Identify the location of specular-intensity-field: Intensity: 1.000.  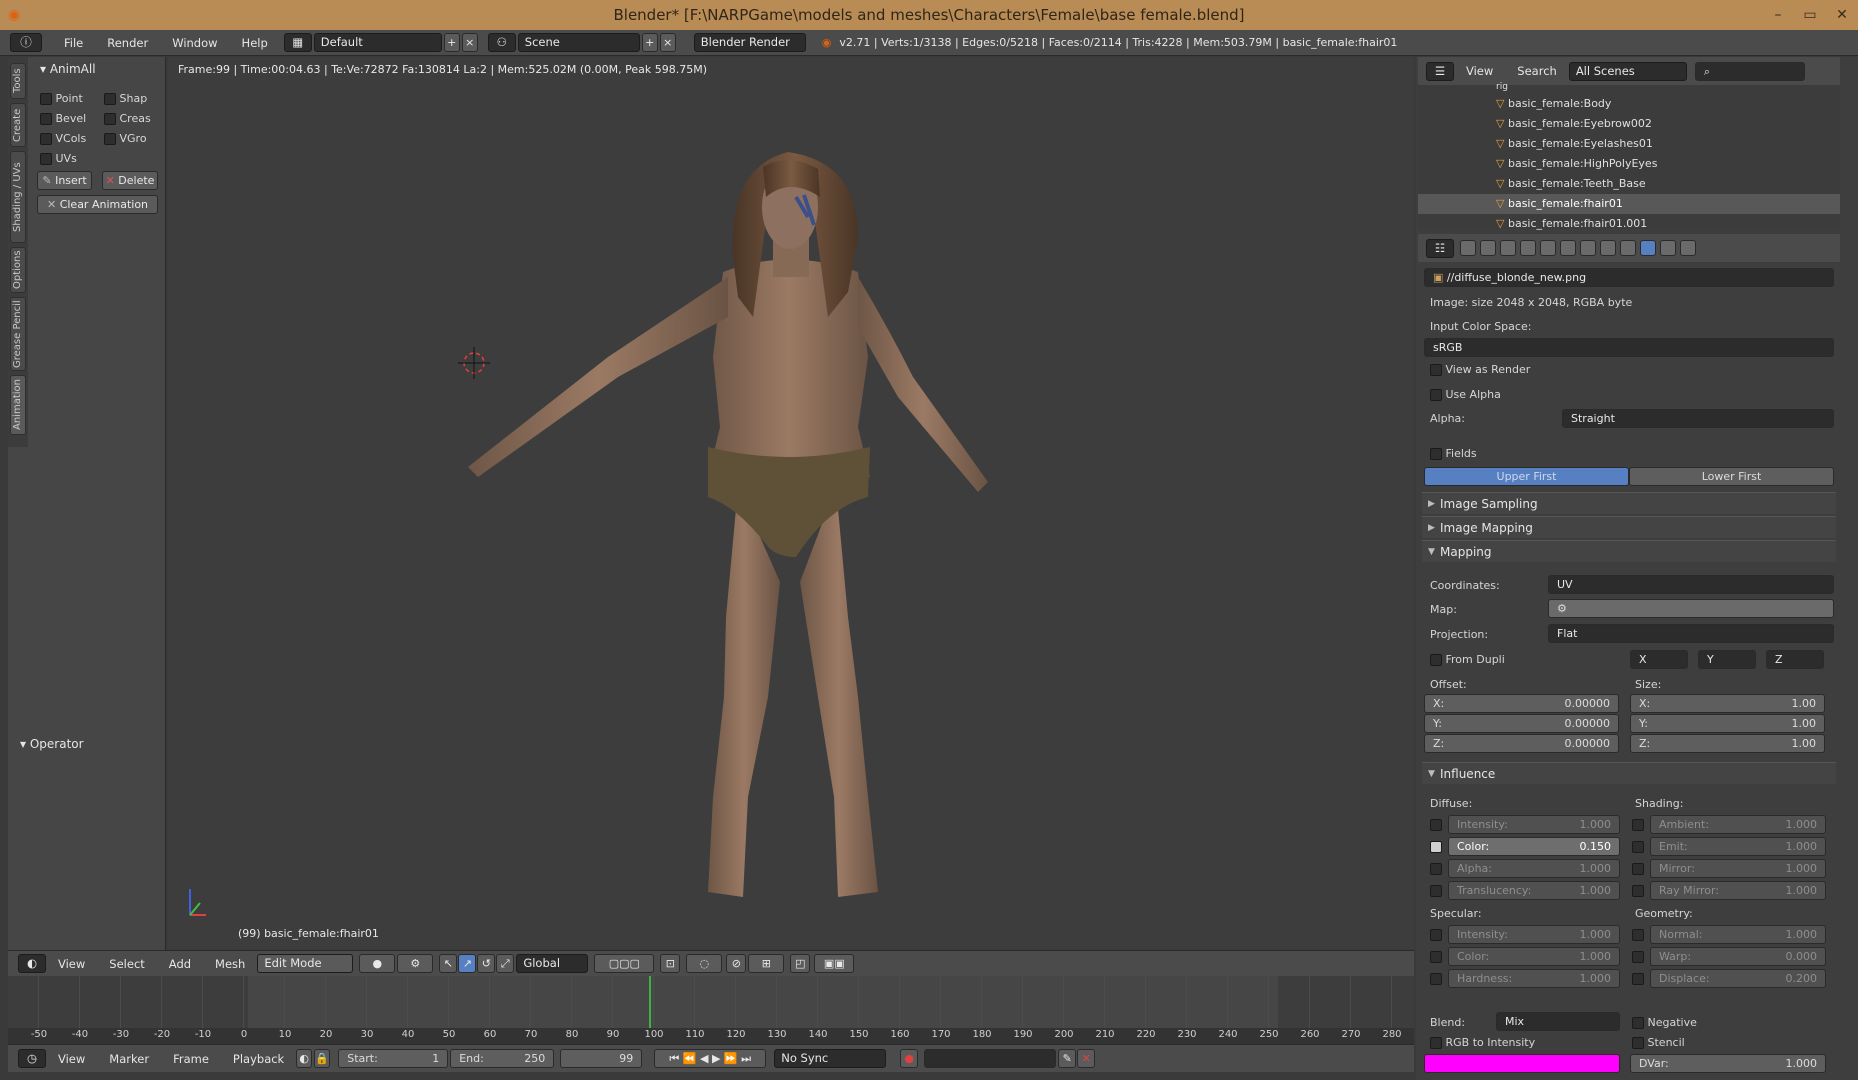
(1534, 934).